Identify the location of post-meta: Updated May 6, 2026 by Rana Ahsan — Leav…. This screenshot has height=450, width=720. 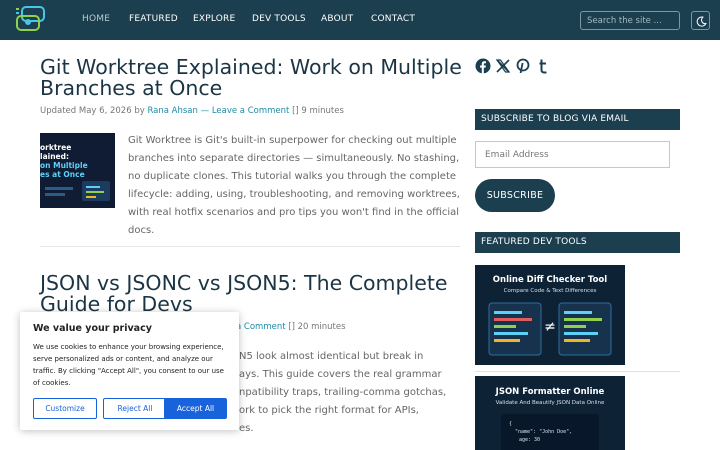
(192, 111).